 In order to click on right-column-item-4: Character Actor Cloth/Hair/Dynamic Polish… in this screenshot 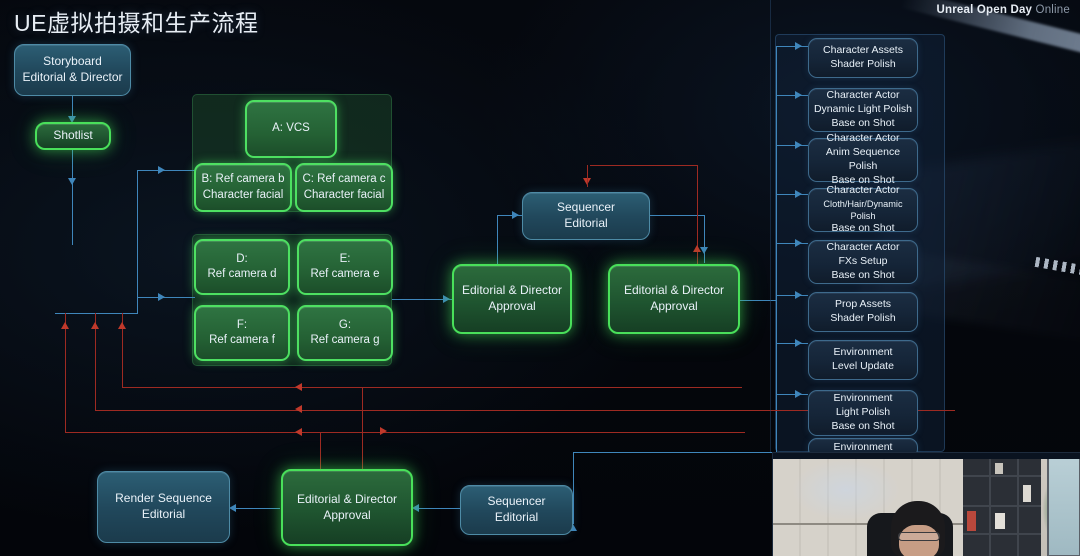, I will do `click(863, 209)`.